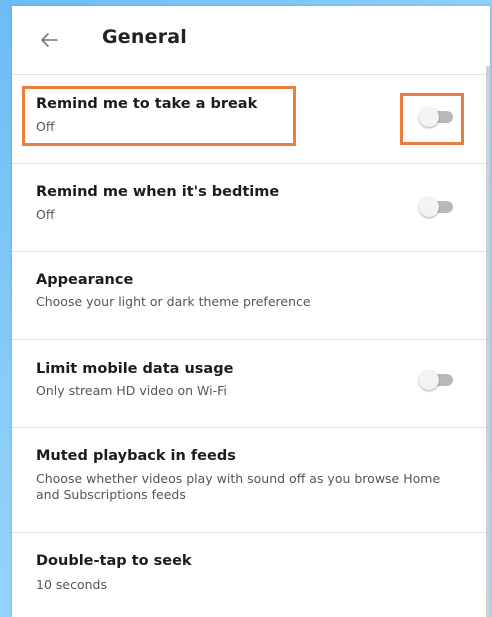 This screenshot has height=617, width=492. I want to click on scrollbar, so click(488, 341).